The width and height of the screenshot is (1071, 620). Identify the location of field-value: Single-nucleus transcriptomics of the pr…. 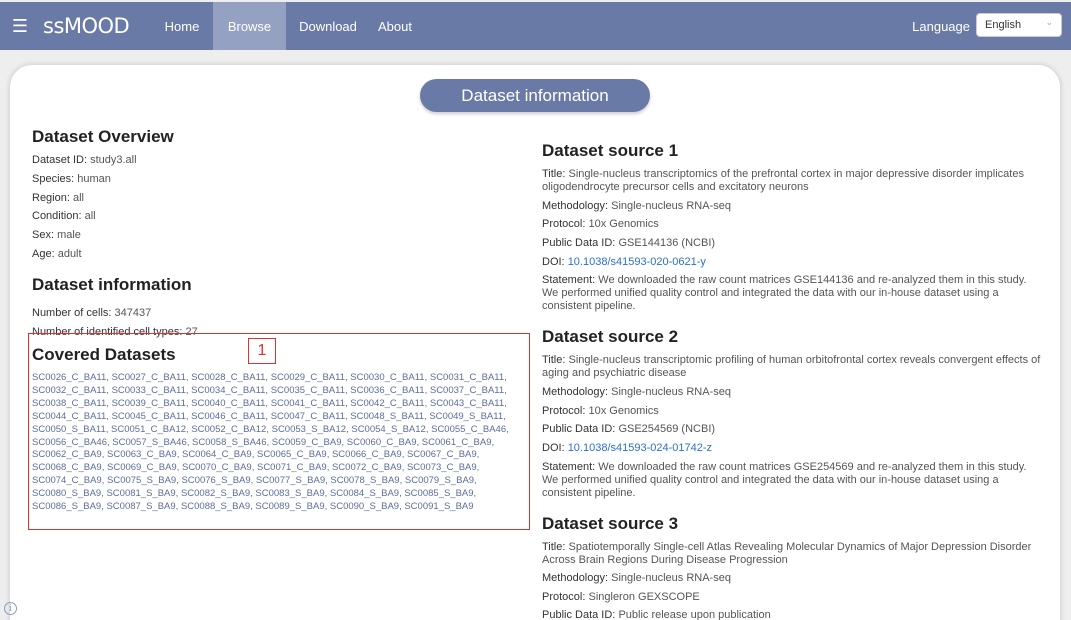
(783, 180).